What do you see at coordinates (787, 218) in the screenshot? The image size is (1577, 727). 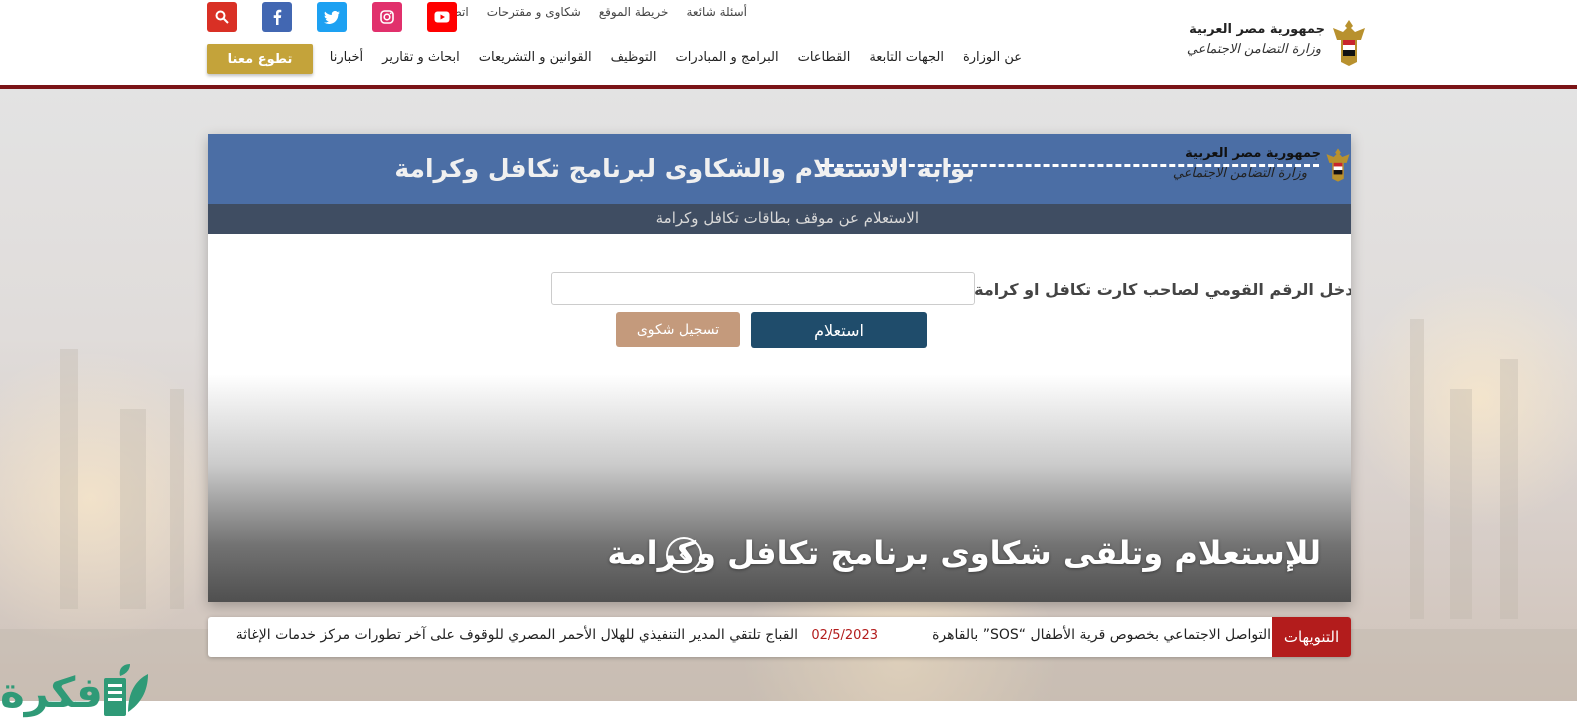 I see `panel-subtitle: الاستعلام عن موقف بطاقات تكافل وكرامة` at bounding box center [787, 218].